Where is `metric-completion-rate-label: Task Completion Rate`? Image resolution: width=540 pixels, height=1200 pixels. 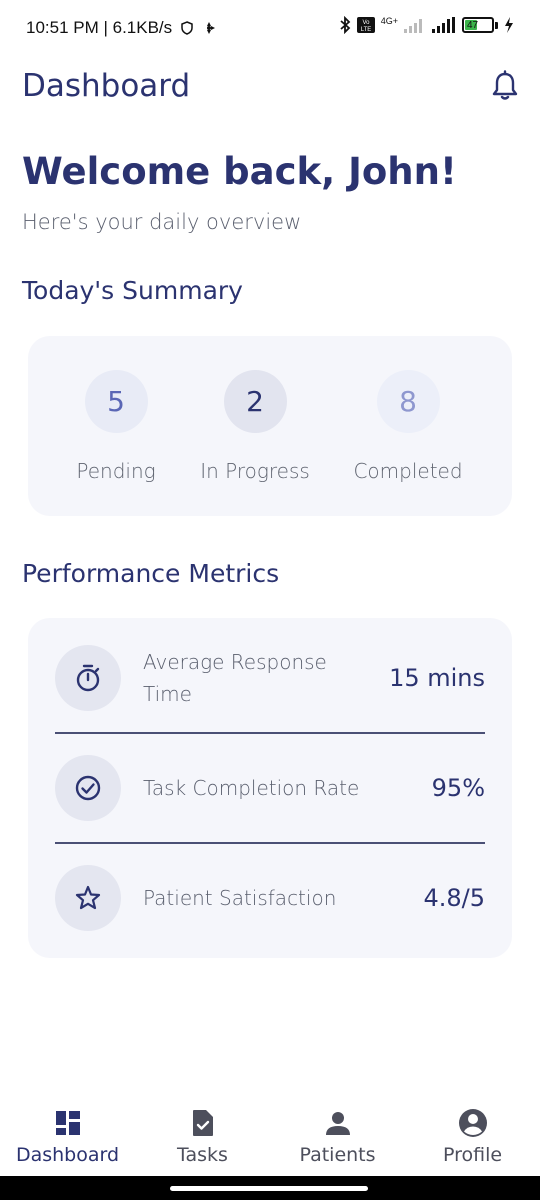
metric-completion-rate-label: Task Completion Rate is located at coordinates (251, 788).